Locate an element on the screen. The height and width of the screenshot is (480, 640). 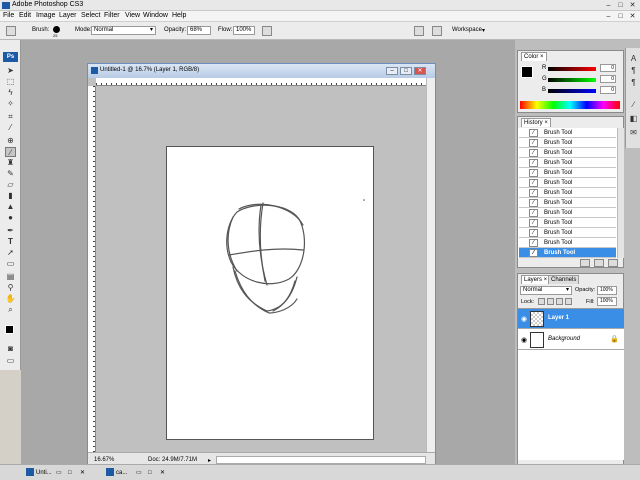
magic-wand-icon: ✧ is located at coordinates (10, 104).